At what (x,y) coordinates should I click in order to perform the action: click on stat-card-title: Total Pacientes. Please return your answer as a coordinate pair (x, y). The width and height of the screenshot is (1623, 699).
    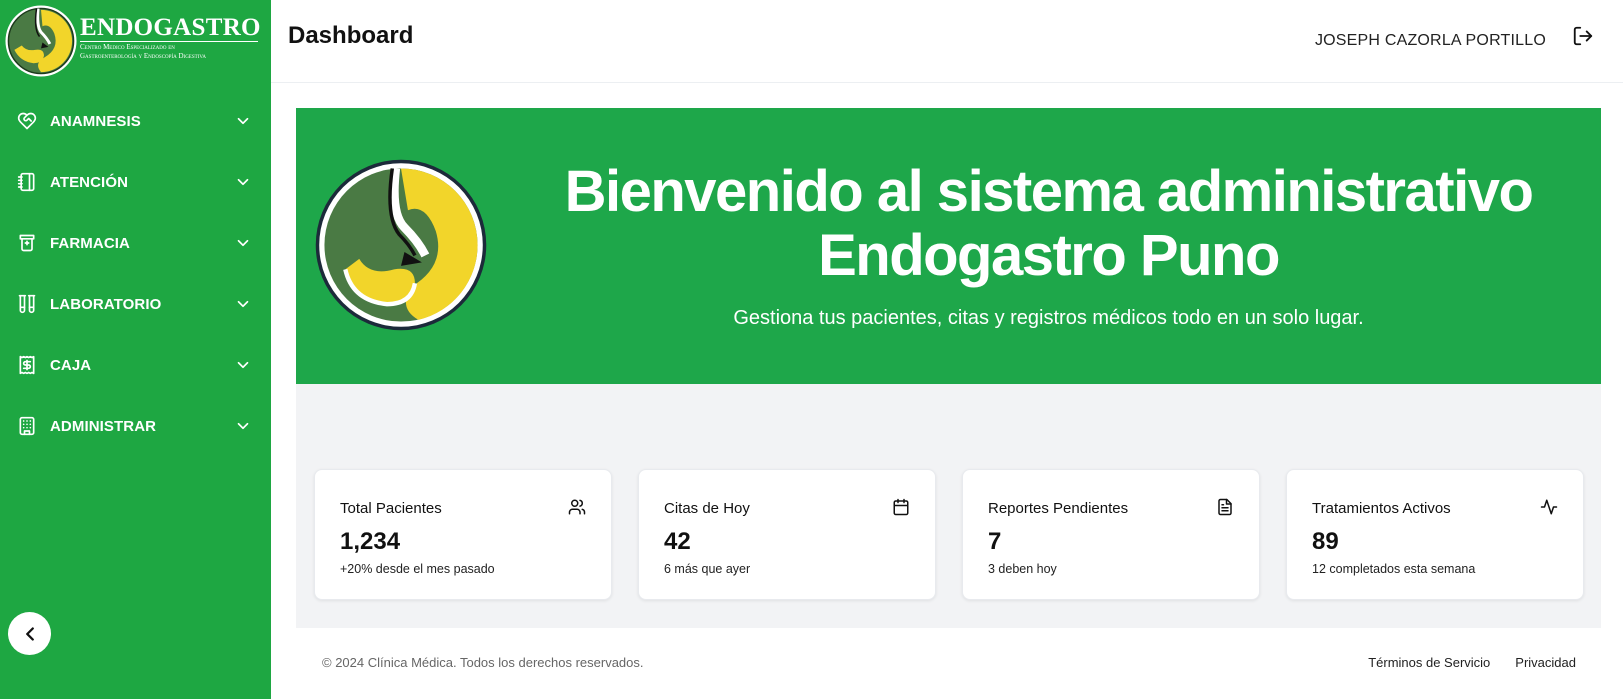
    Looking at the image, I should click on (391, 508).